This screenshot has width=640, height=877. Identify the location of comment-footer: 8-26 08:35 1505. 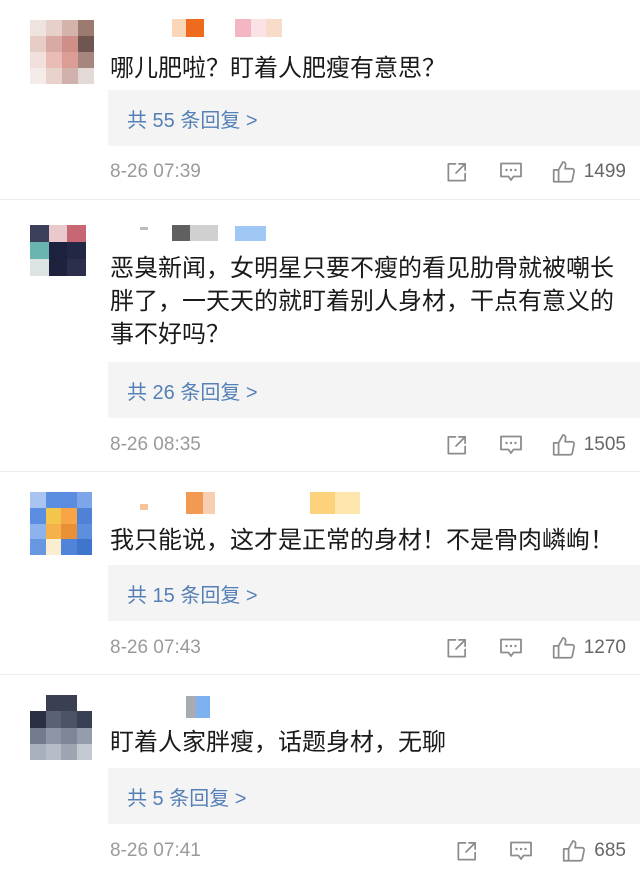
(368, 445).